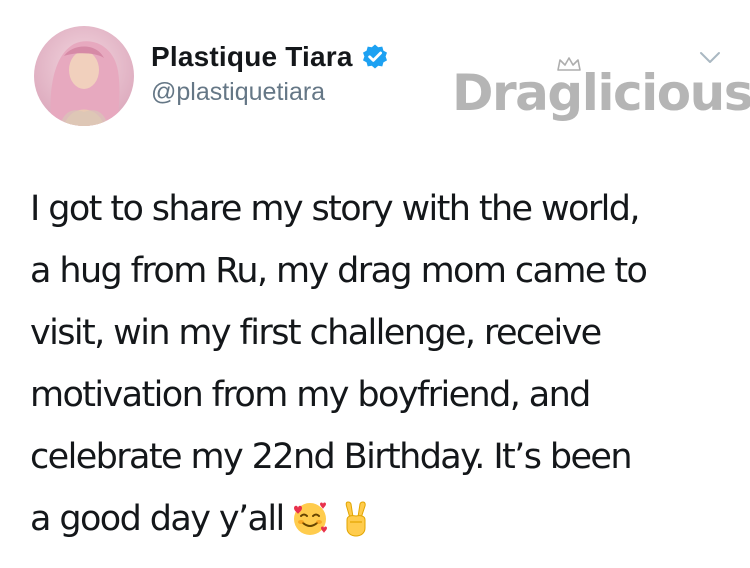 The width and height of the screenshot is (750, 568). Describe the element at coordinates (375, 57) in the screenshot. I see `verified-badge-icon` at that location.